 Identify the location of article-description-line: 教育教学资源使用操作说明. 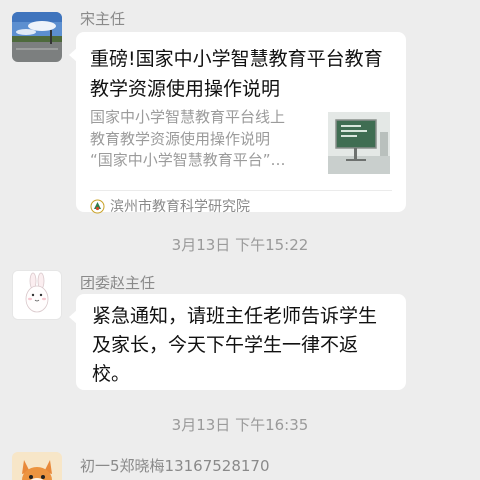
(180, 138).